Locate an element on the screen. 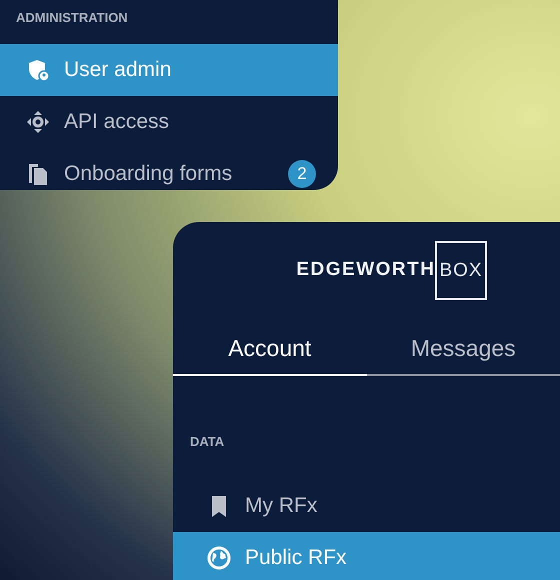 The image size is (560, 580). nav-item: Onboarding forms 2 is located at coordinates (169, 174).